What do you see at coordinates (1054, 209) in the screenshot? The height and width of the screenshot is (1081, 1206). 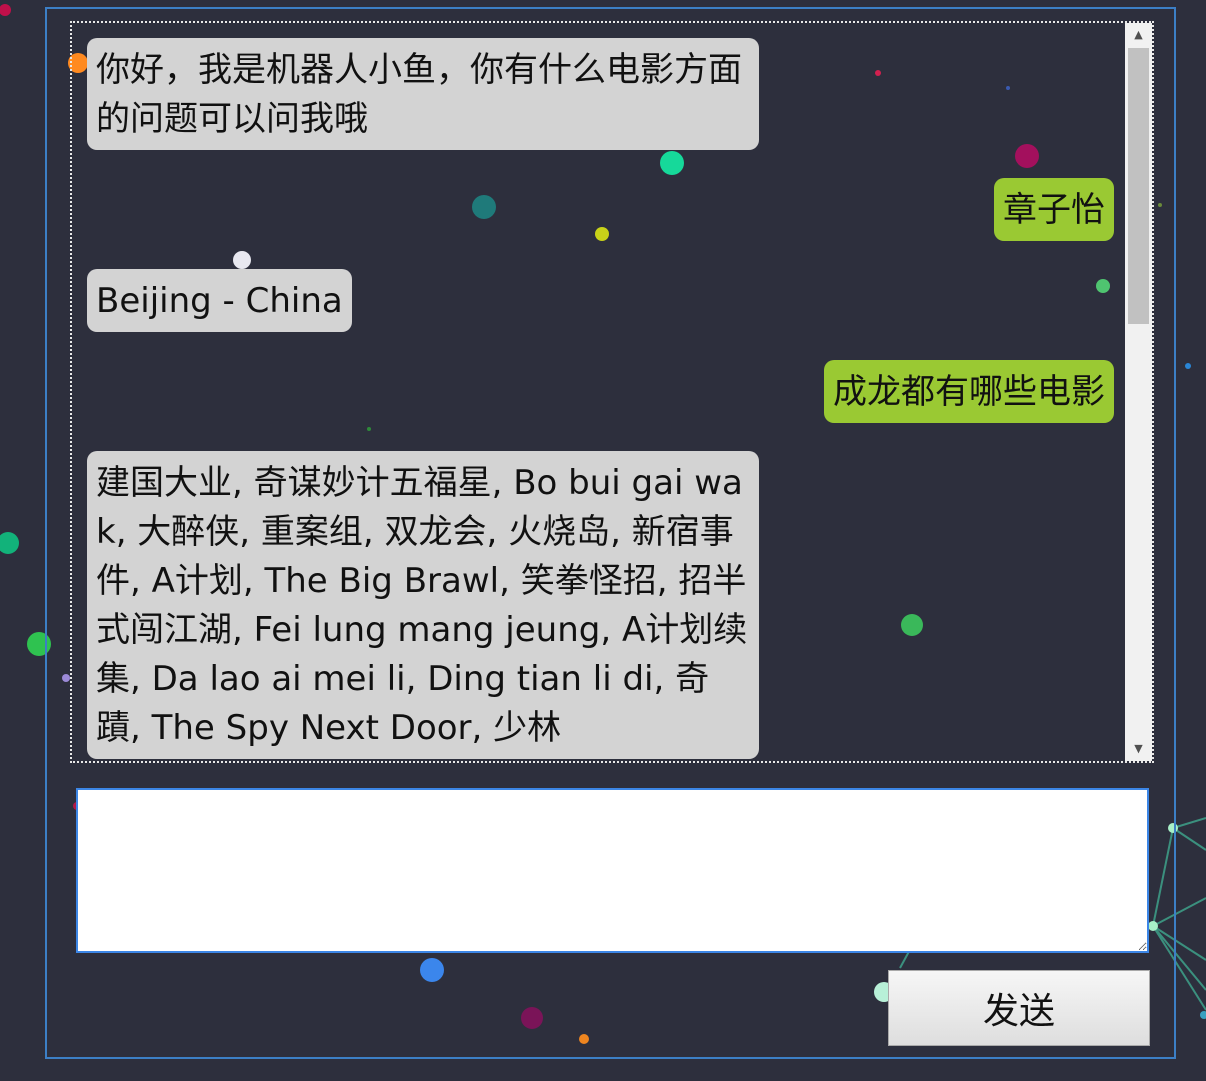 I see `user-message: 章子怡` at bounding box center [1054, 209].